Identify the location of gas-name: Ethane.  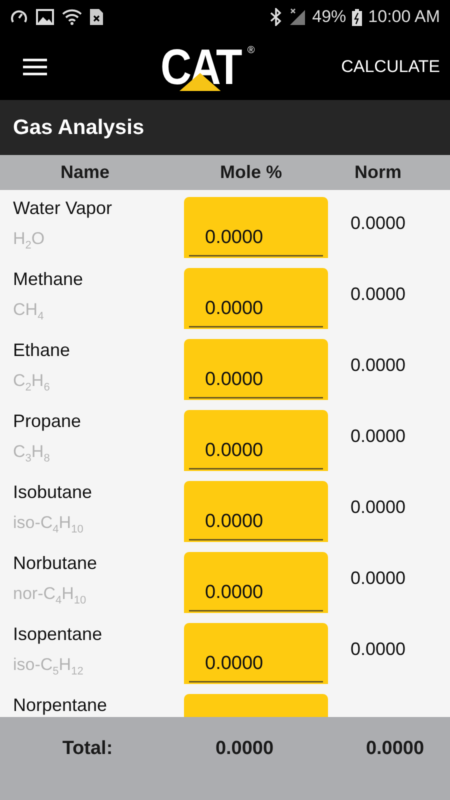
(42, 350).